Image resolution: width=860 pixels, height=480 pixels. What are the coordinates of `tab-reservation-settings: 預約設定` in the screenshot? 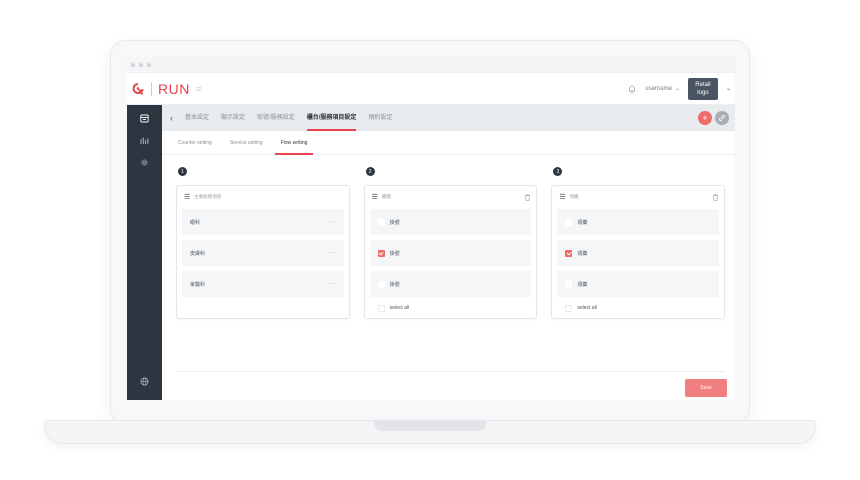 It's located at (380, 118).